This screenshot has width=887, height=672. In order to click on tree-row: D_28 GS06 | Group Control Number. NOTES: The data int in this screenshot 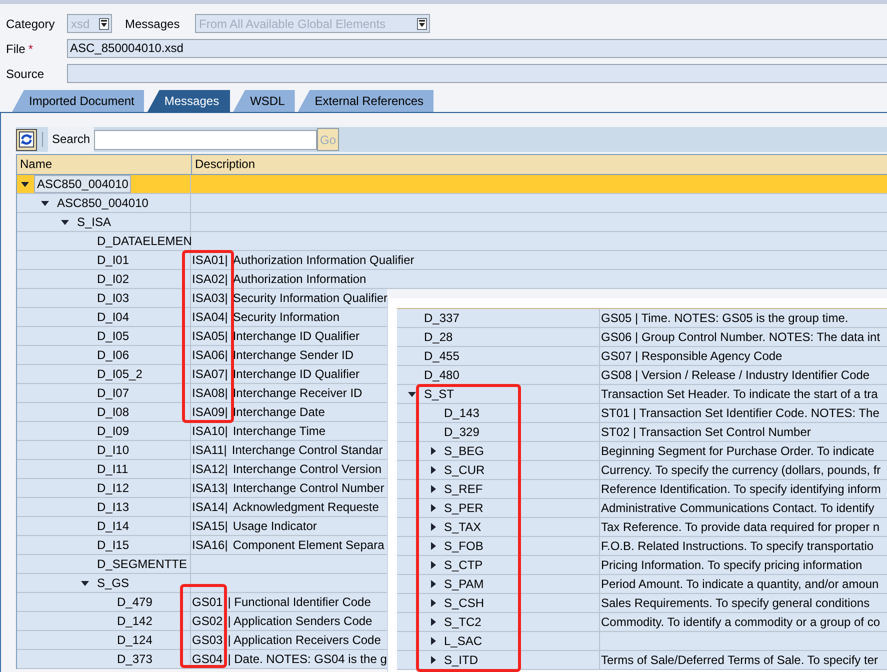, I will do `click(642, 337)`.